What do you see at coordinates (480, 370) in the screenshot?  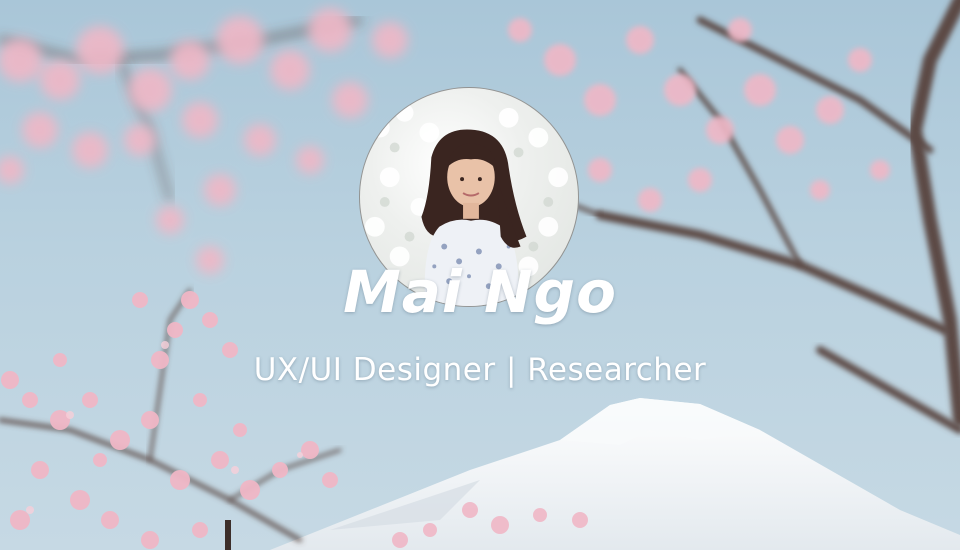 I see `profile-role: UX/UI Designer | Researcher` at bounding box center [480, 370].